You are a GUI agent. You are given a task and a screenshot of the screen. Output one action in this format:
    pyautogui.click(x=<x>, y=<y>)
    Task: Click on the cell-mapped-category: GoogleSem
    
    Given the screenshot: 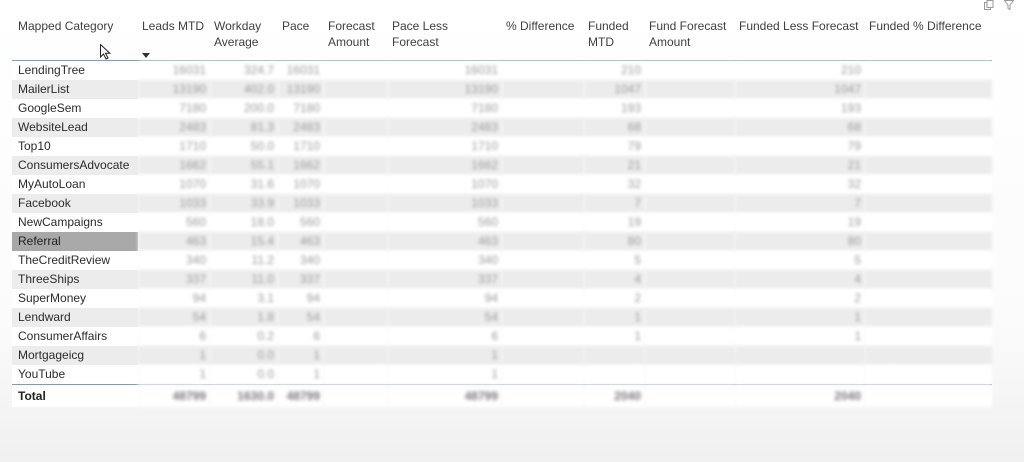 What is the action you would take?
    pyautogui.click(x=75, y=108)
    